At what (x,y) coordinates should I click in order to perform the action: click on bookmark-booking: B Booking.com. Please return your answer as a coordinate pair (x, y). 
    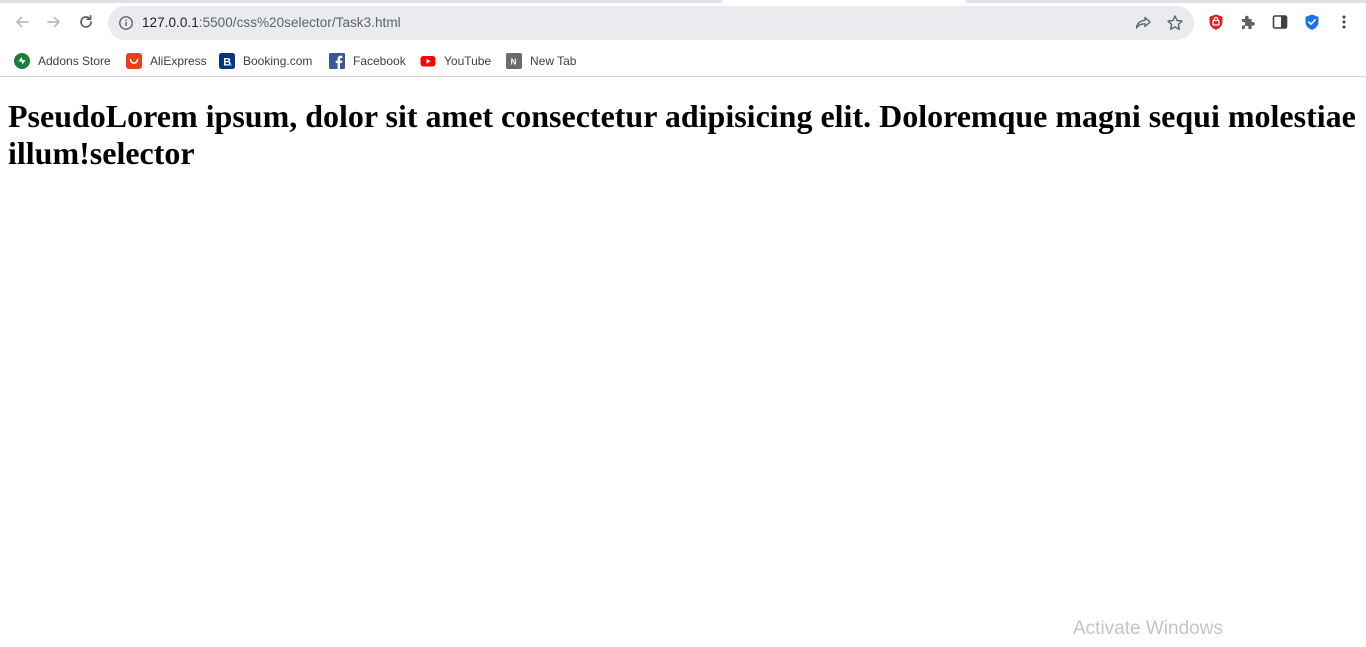
    Looking at the image, I should click on (265, 61).